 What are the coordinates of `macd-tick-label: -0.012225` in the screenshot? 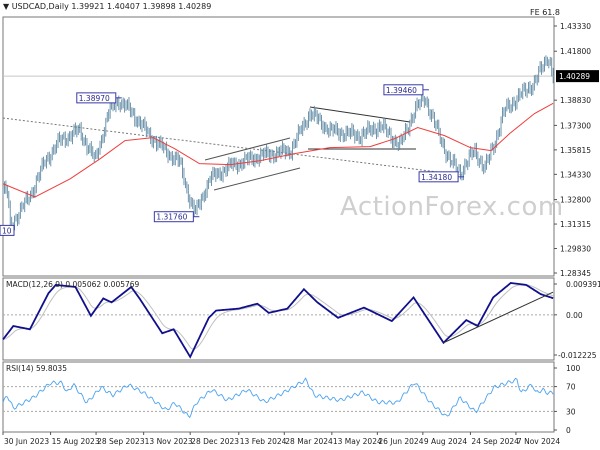 It's located at (577, 355).